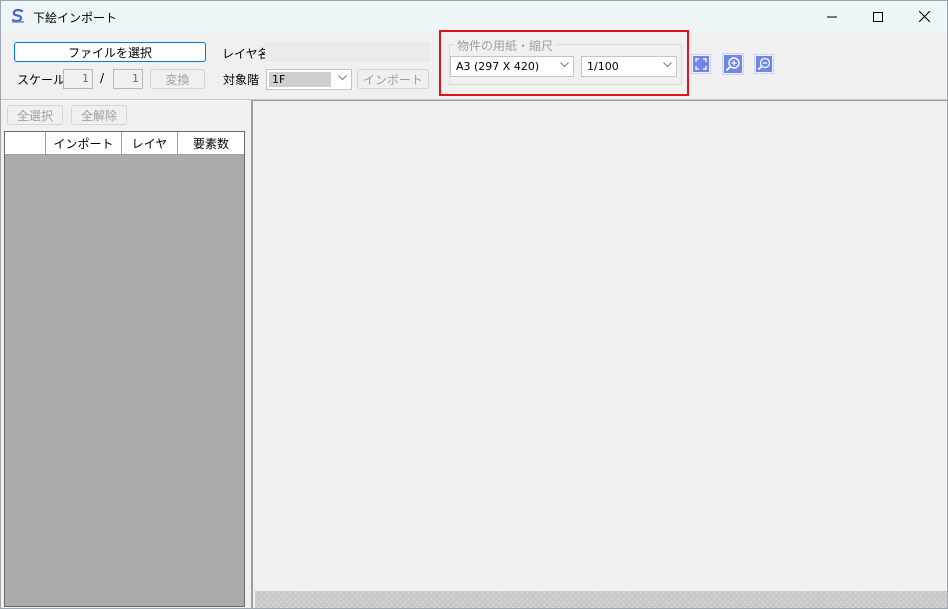  Describe the element at coordinates (246, 54) in the screenshot. I see `layer-name-label: レイヤ名` at that location.